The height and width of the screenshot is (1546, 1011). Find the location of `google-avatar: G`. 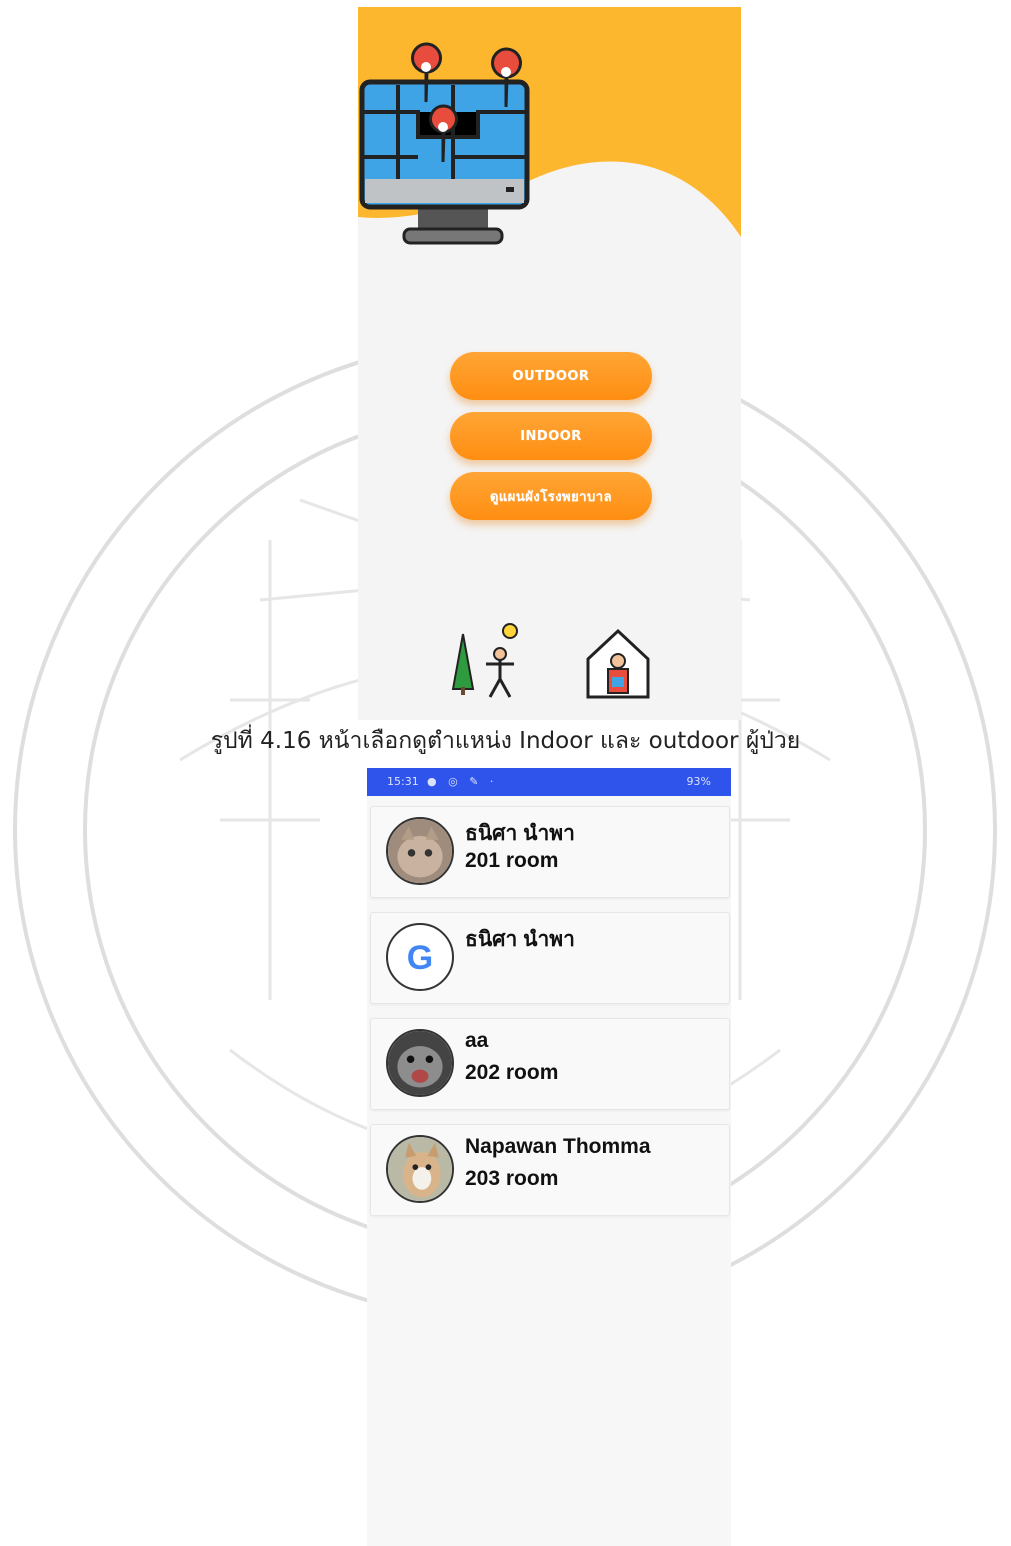

google-avatar: G is located at coordinates (420, 957).